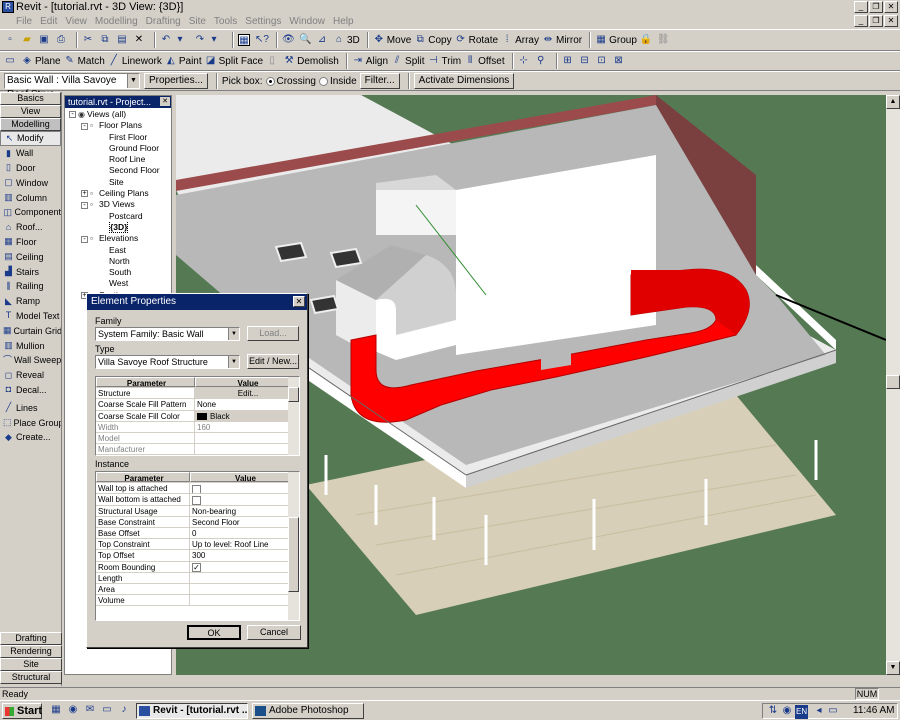 Image resolution: width=900 pixels, height=720 pixels. I want to click on design-bar-item-place-group: ⬚ Place Group, so click(30, 422).